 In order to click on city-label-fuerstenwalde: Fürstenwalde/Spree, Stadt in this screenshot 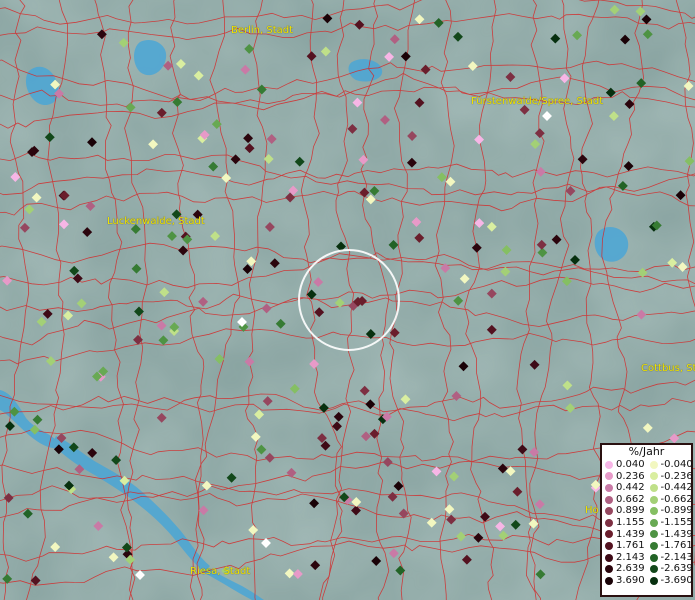, I will do `click(537, 101)`.